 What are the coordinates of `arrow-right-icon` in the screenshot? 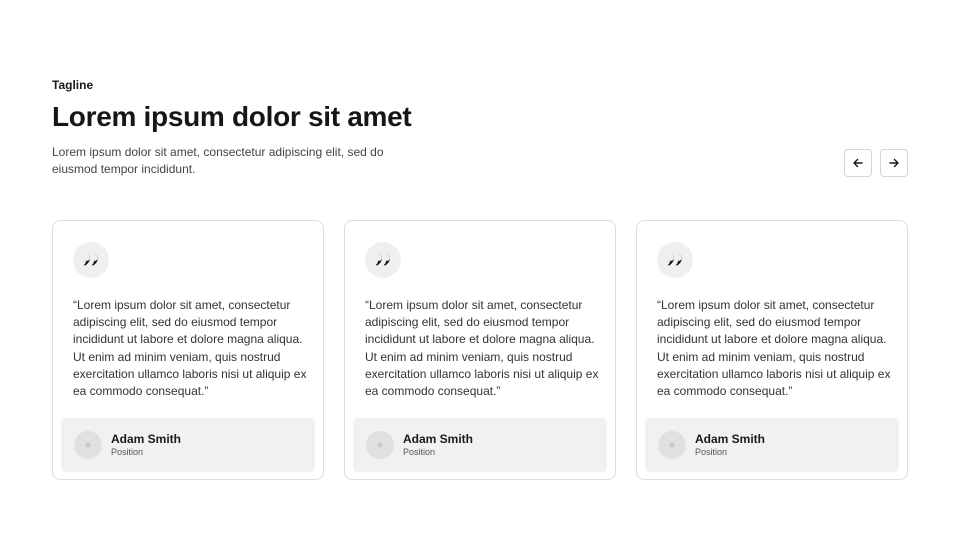 It's located at (894, 163).